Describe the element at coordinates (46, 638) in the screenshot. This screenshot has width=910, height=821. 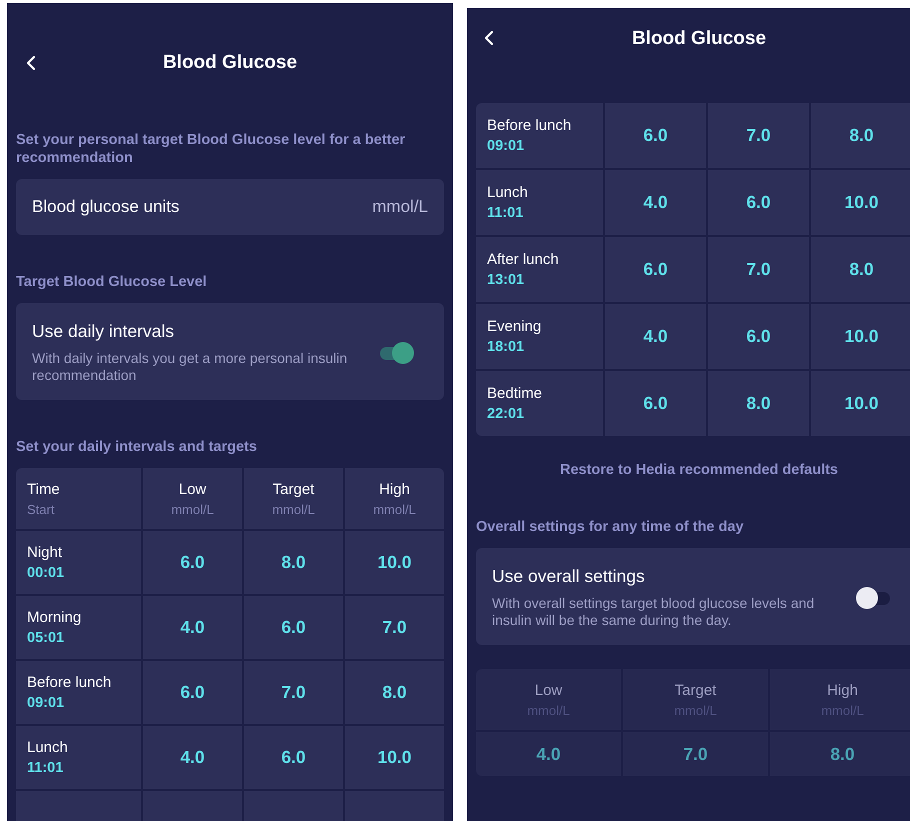
I see `interval-start-time: 05:01` at that location.